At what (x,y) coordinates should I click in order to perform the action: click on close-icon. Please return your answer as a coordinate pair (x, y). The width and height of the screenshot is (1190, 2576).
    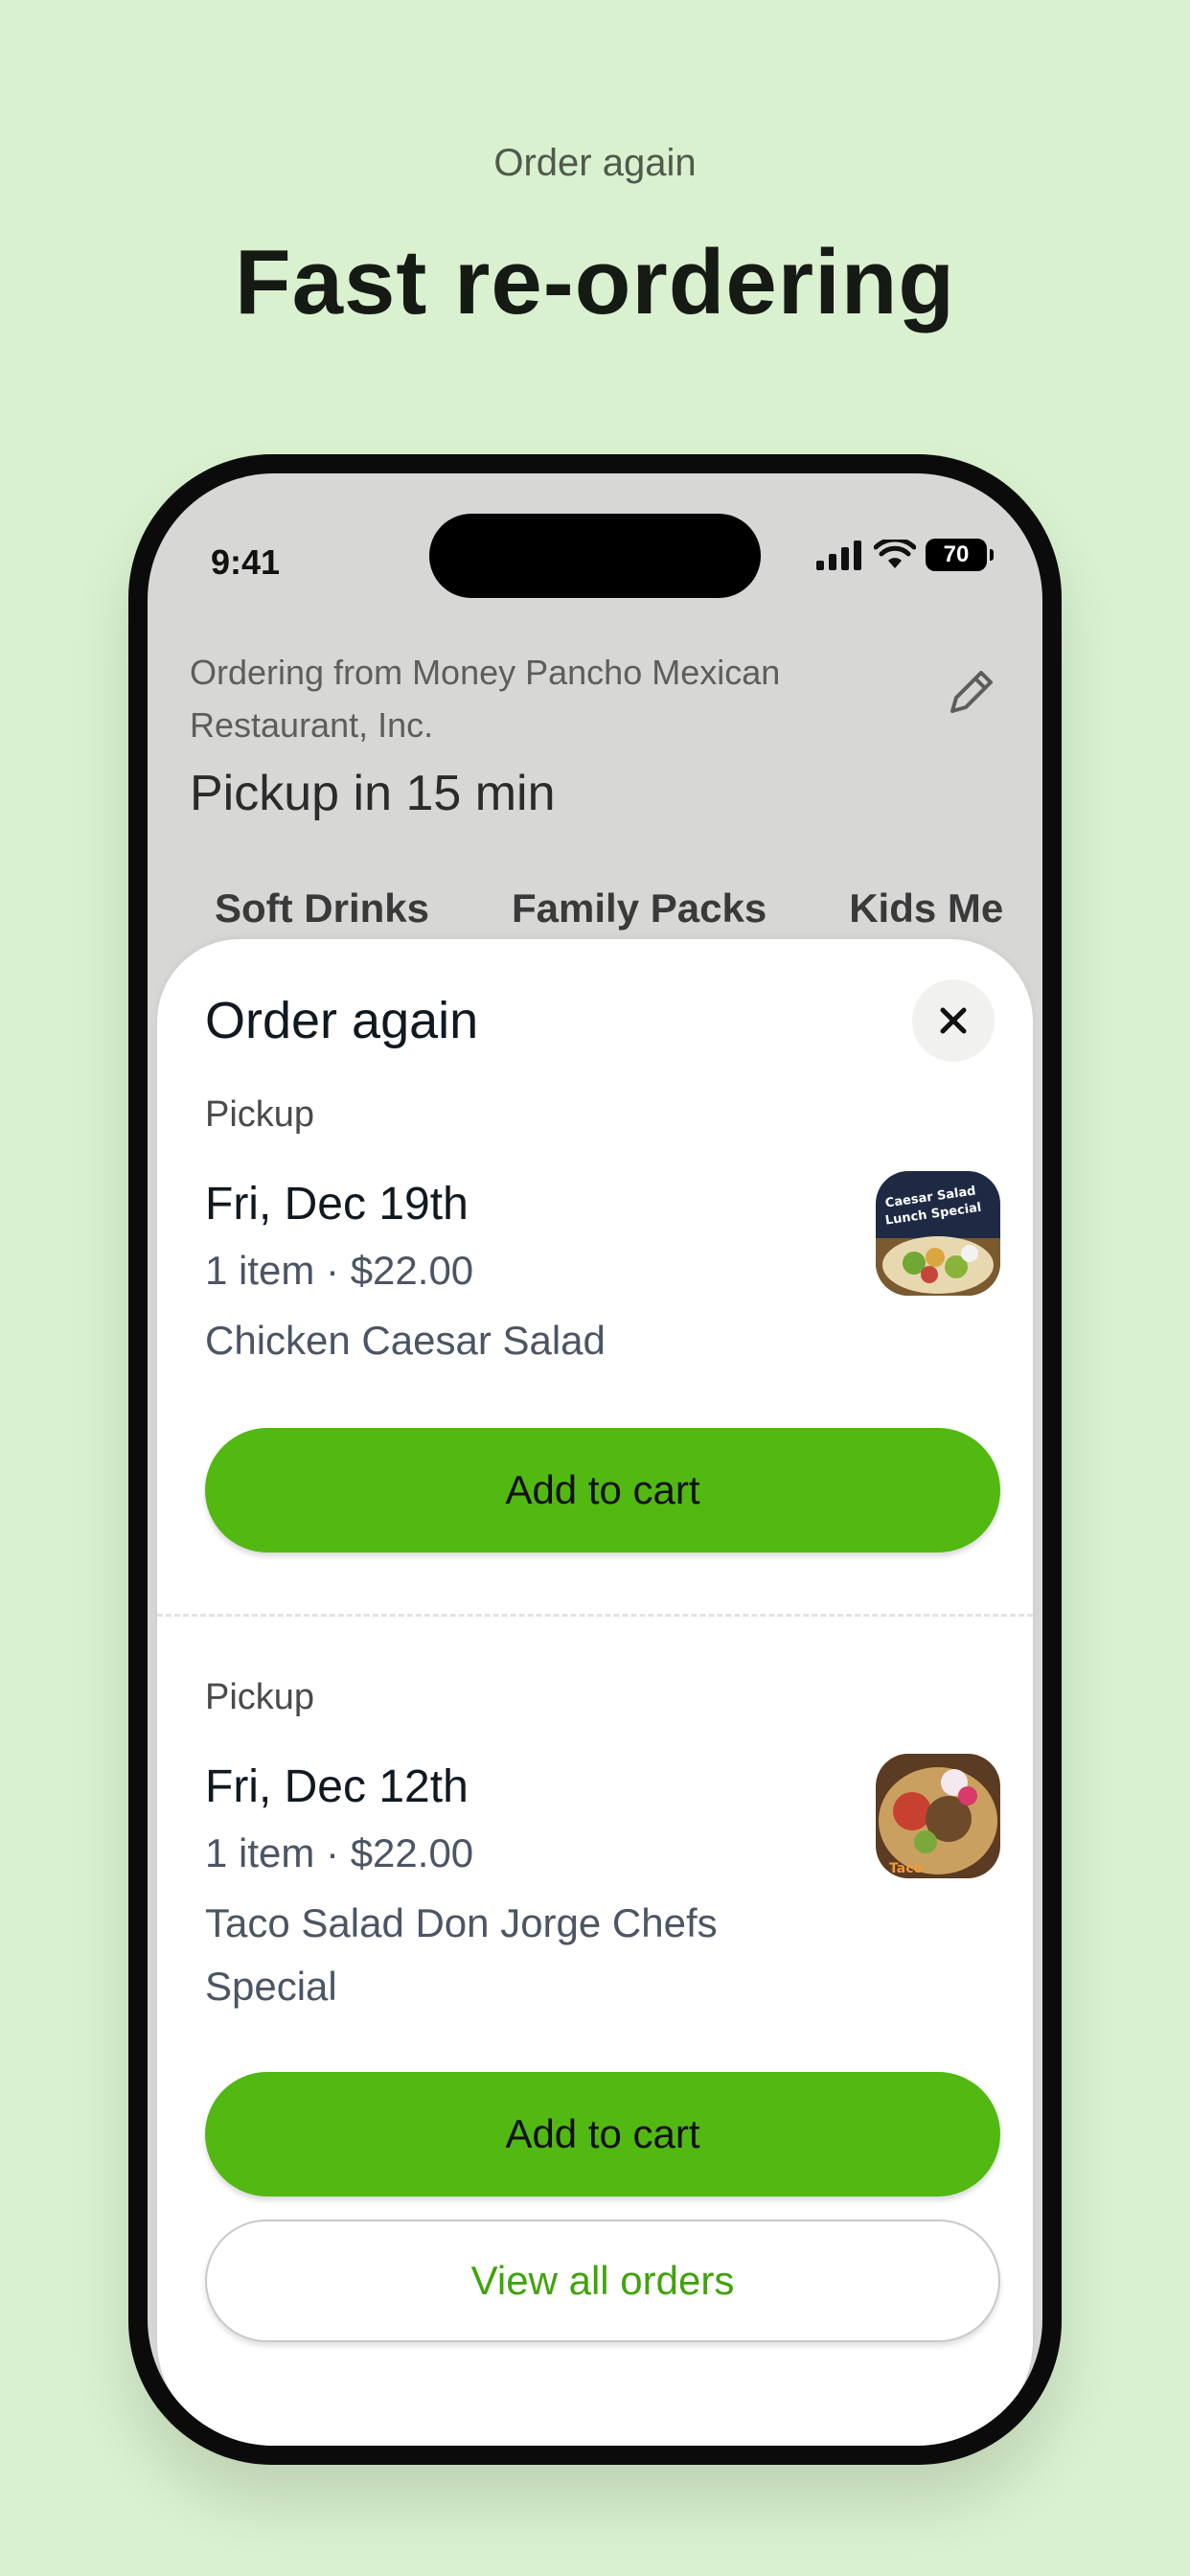
    Looking at the image, I should click on (953, 1020).